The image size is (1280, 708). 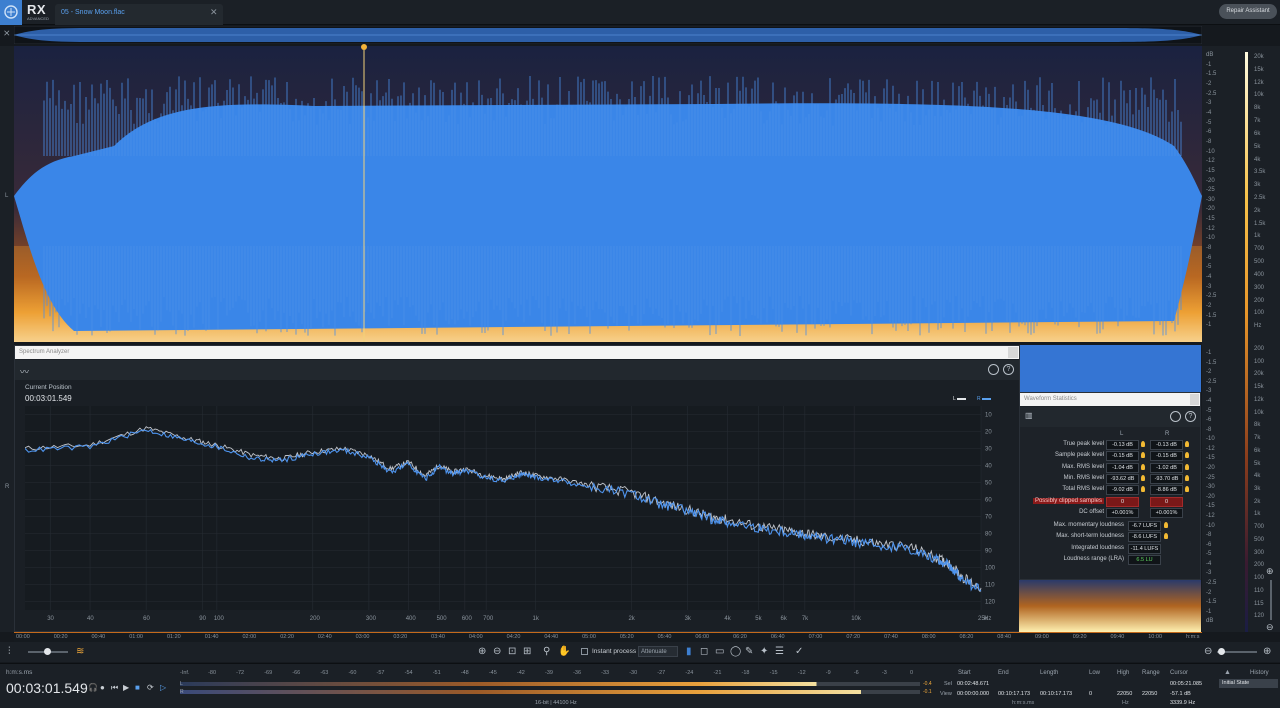 What do you see at coordinates (973, 694) in the screenshot?
I see `view-start: 00:00:00.000` at bounding box center [973, 694].